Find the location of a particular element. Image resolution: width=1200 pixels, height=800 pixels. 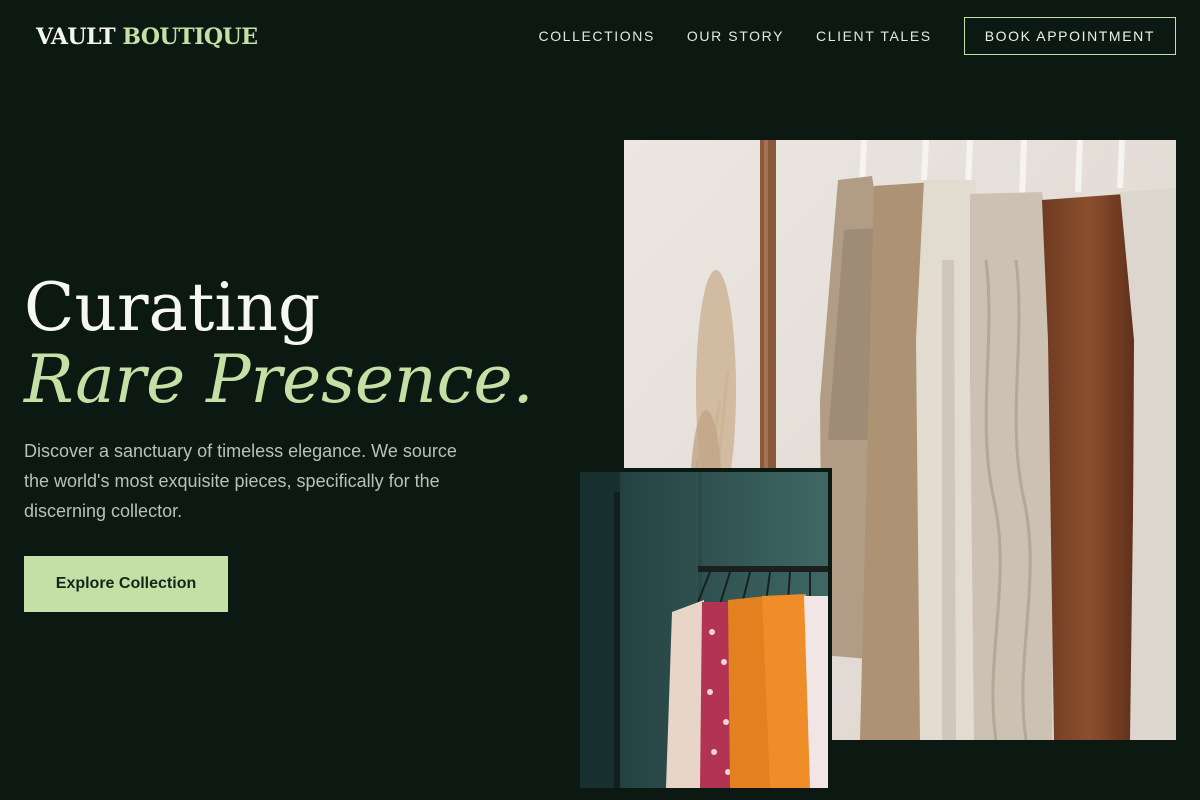

hero-title: Curating Rare Presence. is located at coordinates (279, 344).